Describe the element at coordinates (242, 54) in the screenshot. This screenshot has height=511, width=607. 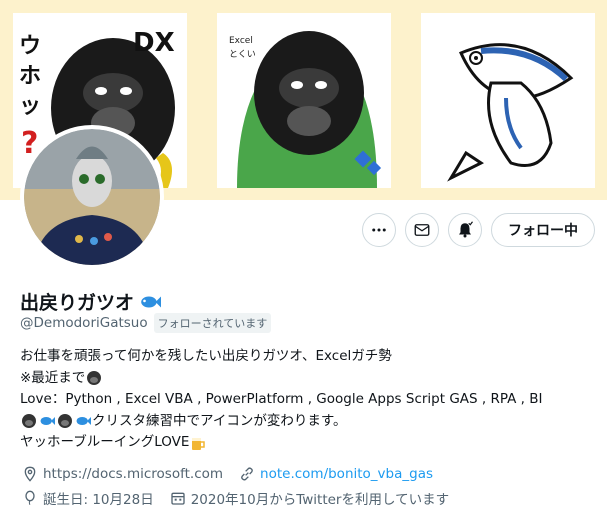
I see `svg-text: とくい` at that location.